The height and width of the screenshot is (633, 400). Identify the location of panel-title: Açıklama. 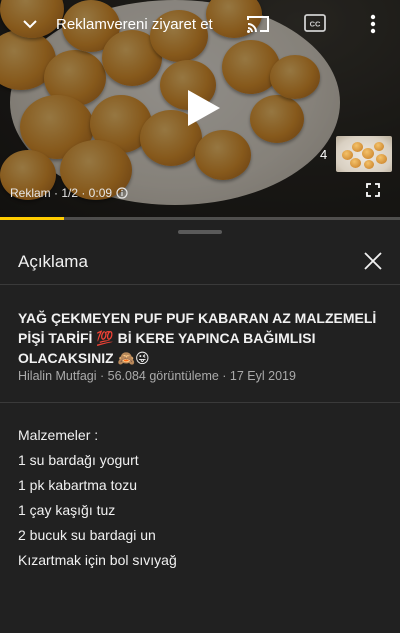
(53, 261).